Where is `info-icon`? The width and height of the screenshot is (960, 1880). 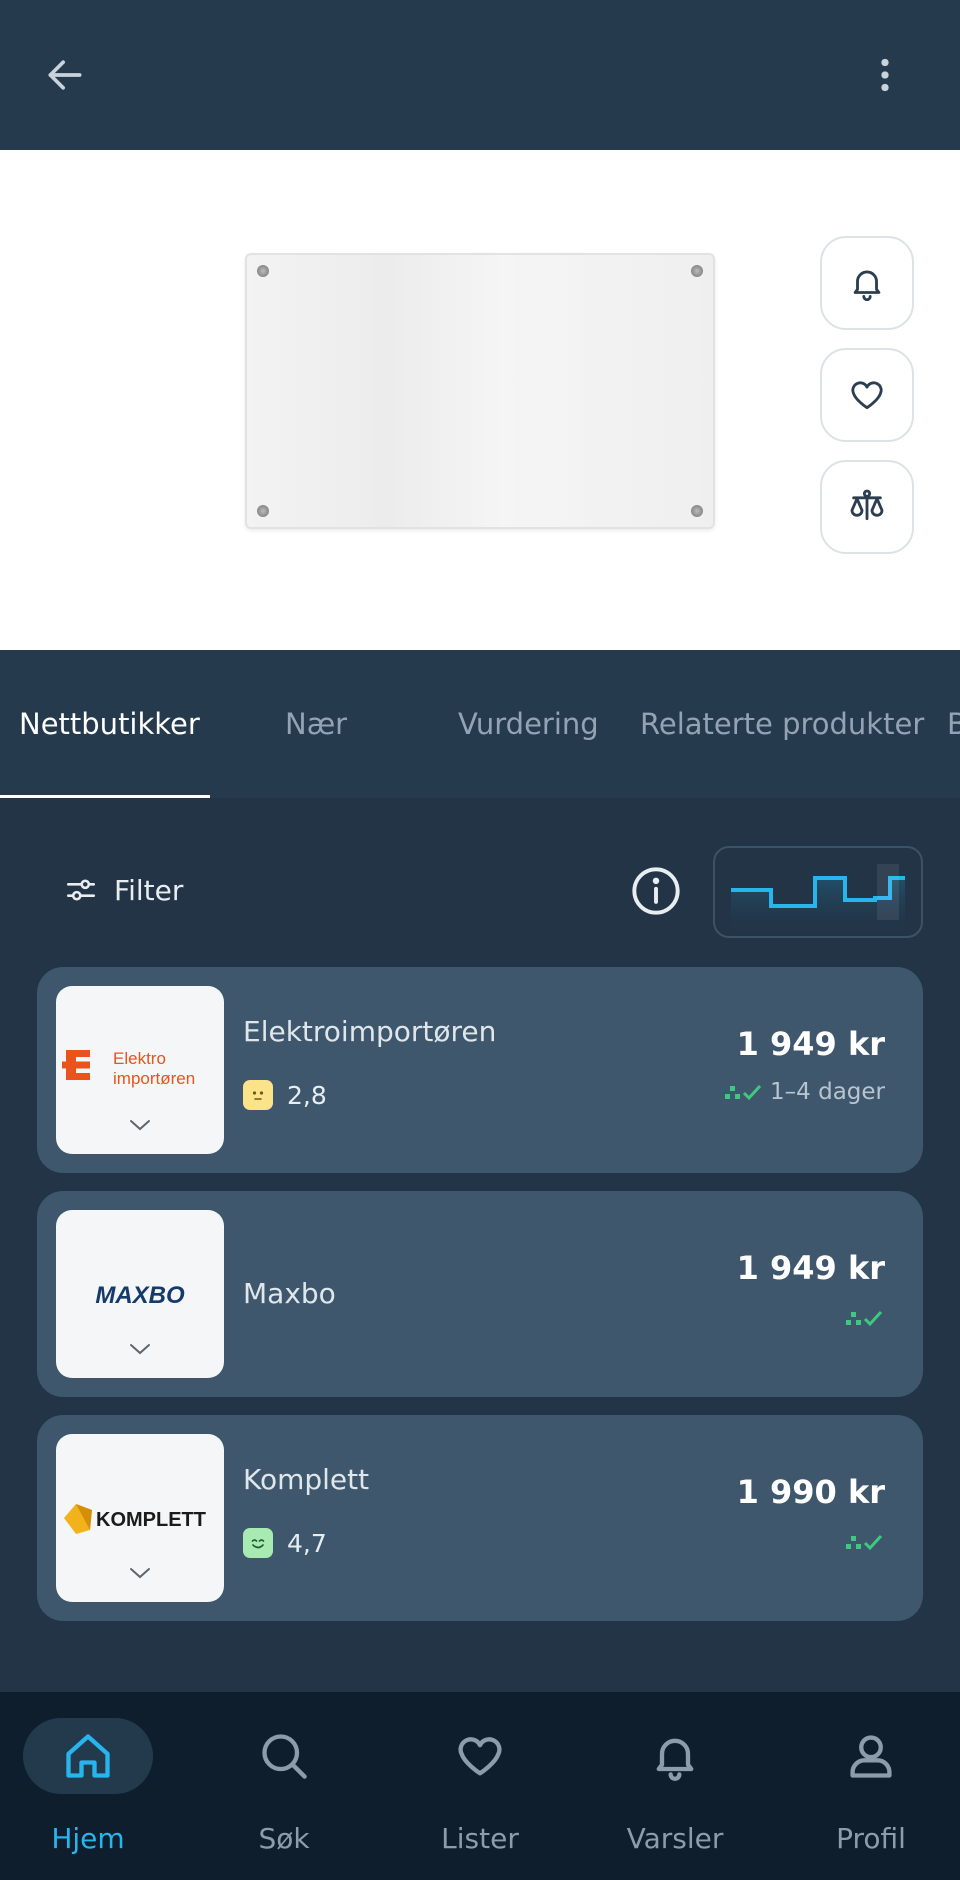
info-icon is located at coordinates (656, 891).